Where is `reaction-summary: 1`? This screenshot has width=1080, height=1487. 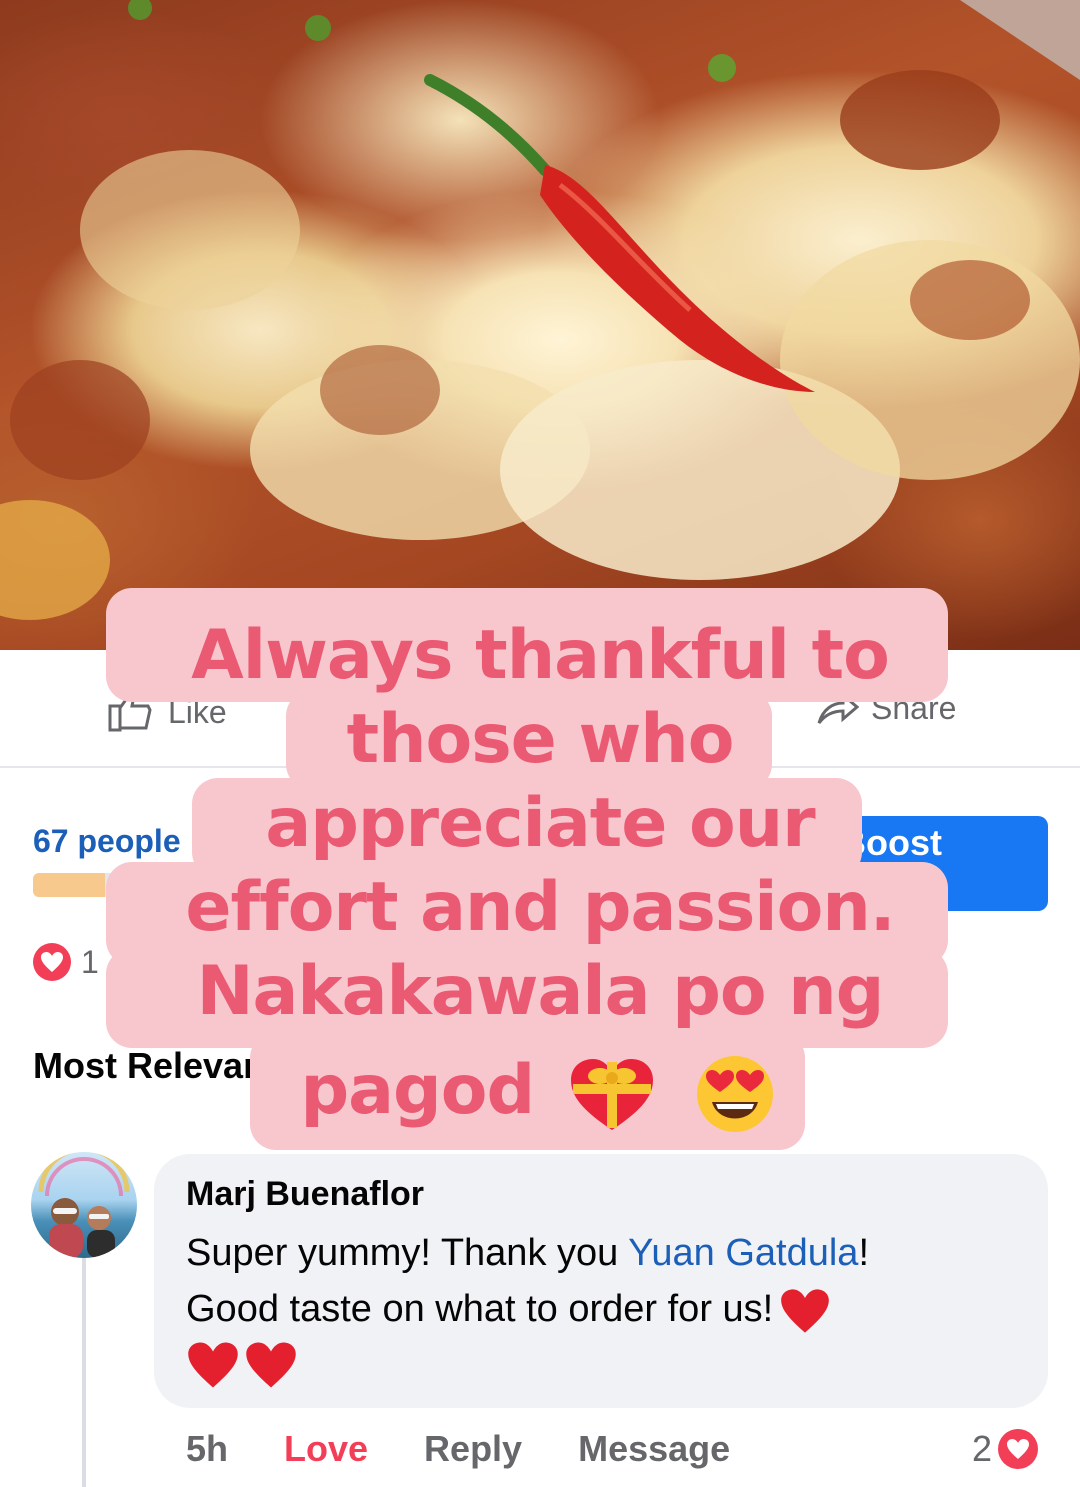 reaction-summary: 1 is located at coordinates (66, 962).